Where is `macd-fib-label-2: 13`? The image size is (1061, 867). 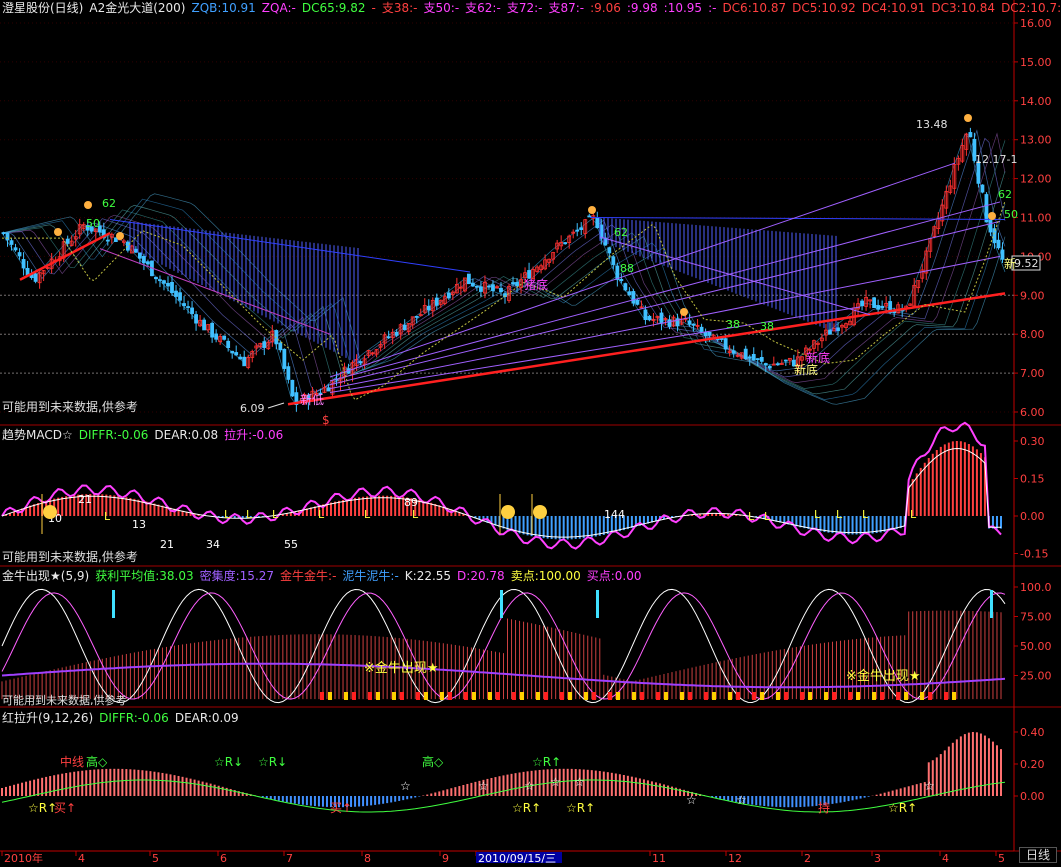
macd-fib-label-2: 13 is located at coordinates (139, 524).